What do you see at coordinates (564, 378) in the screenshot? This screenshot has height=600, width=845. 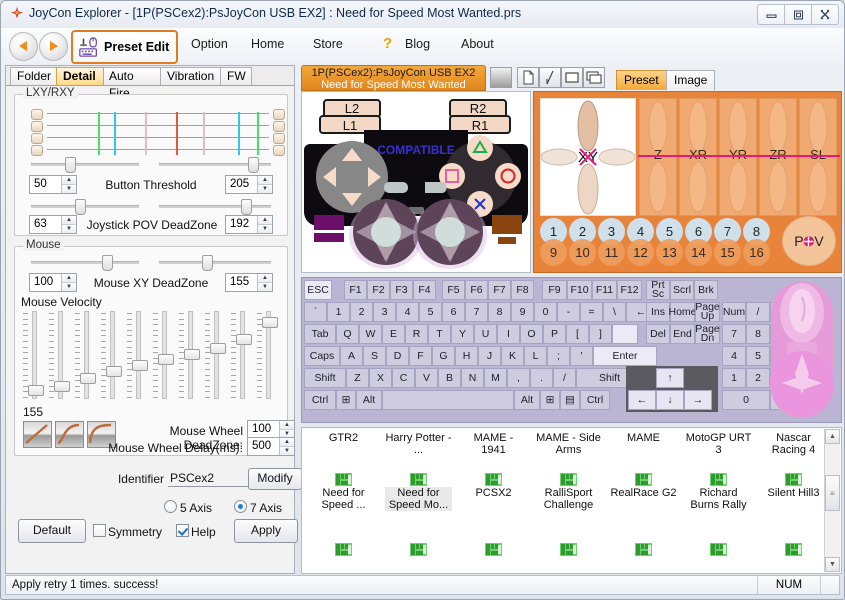 I see `key--: /` at bounding box center [564, 378].